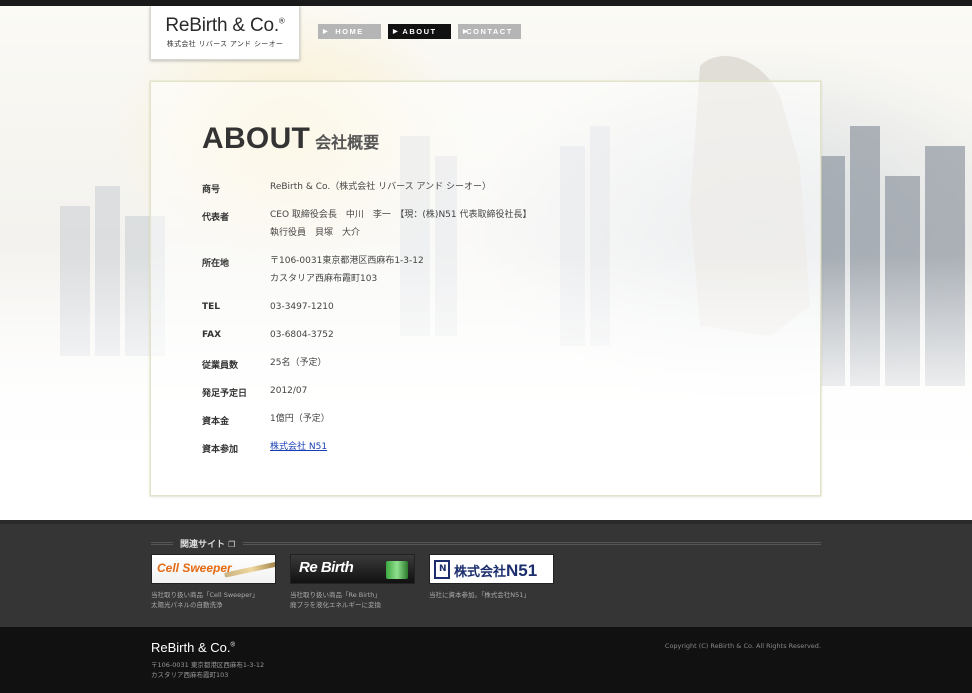 This screenshot has height=693, width=972. I want to click on n51-banner-image: N 株式会社N51, so click(491, 569).